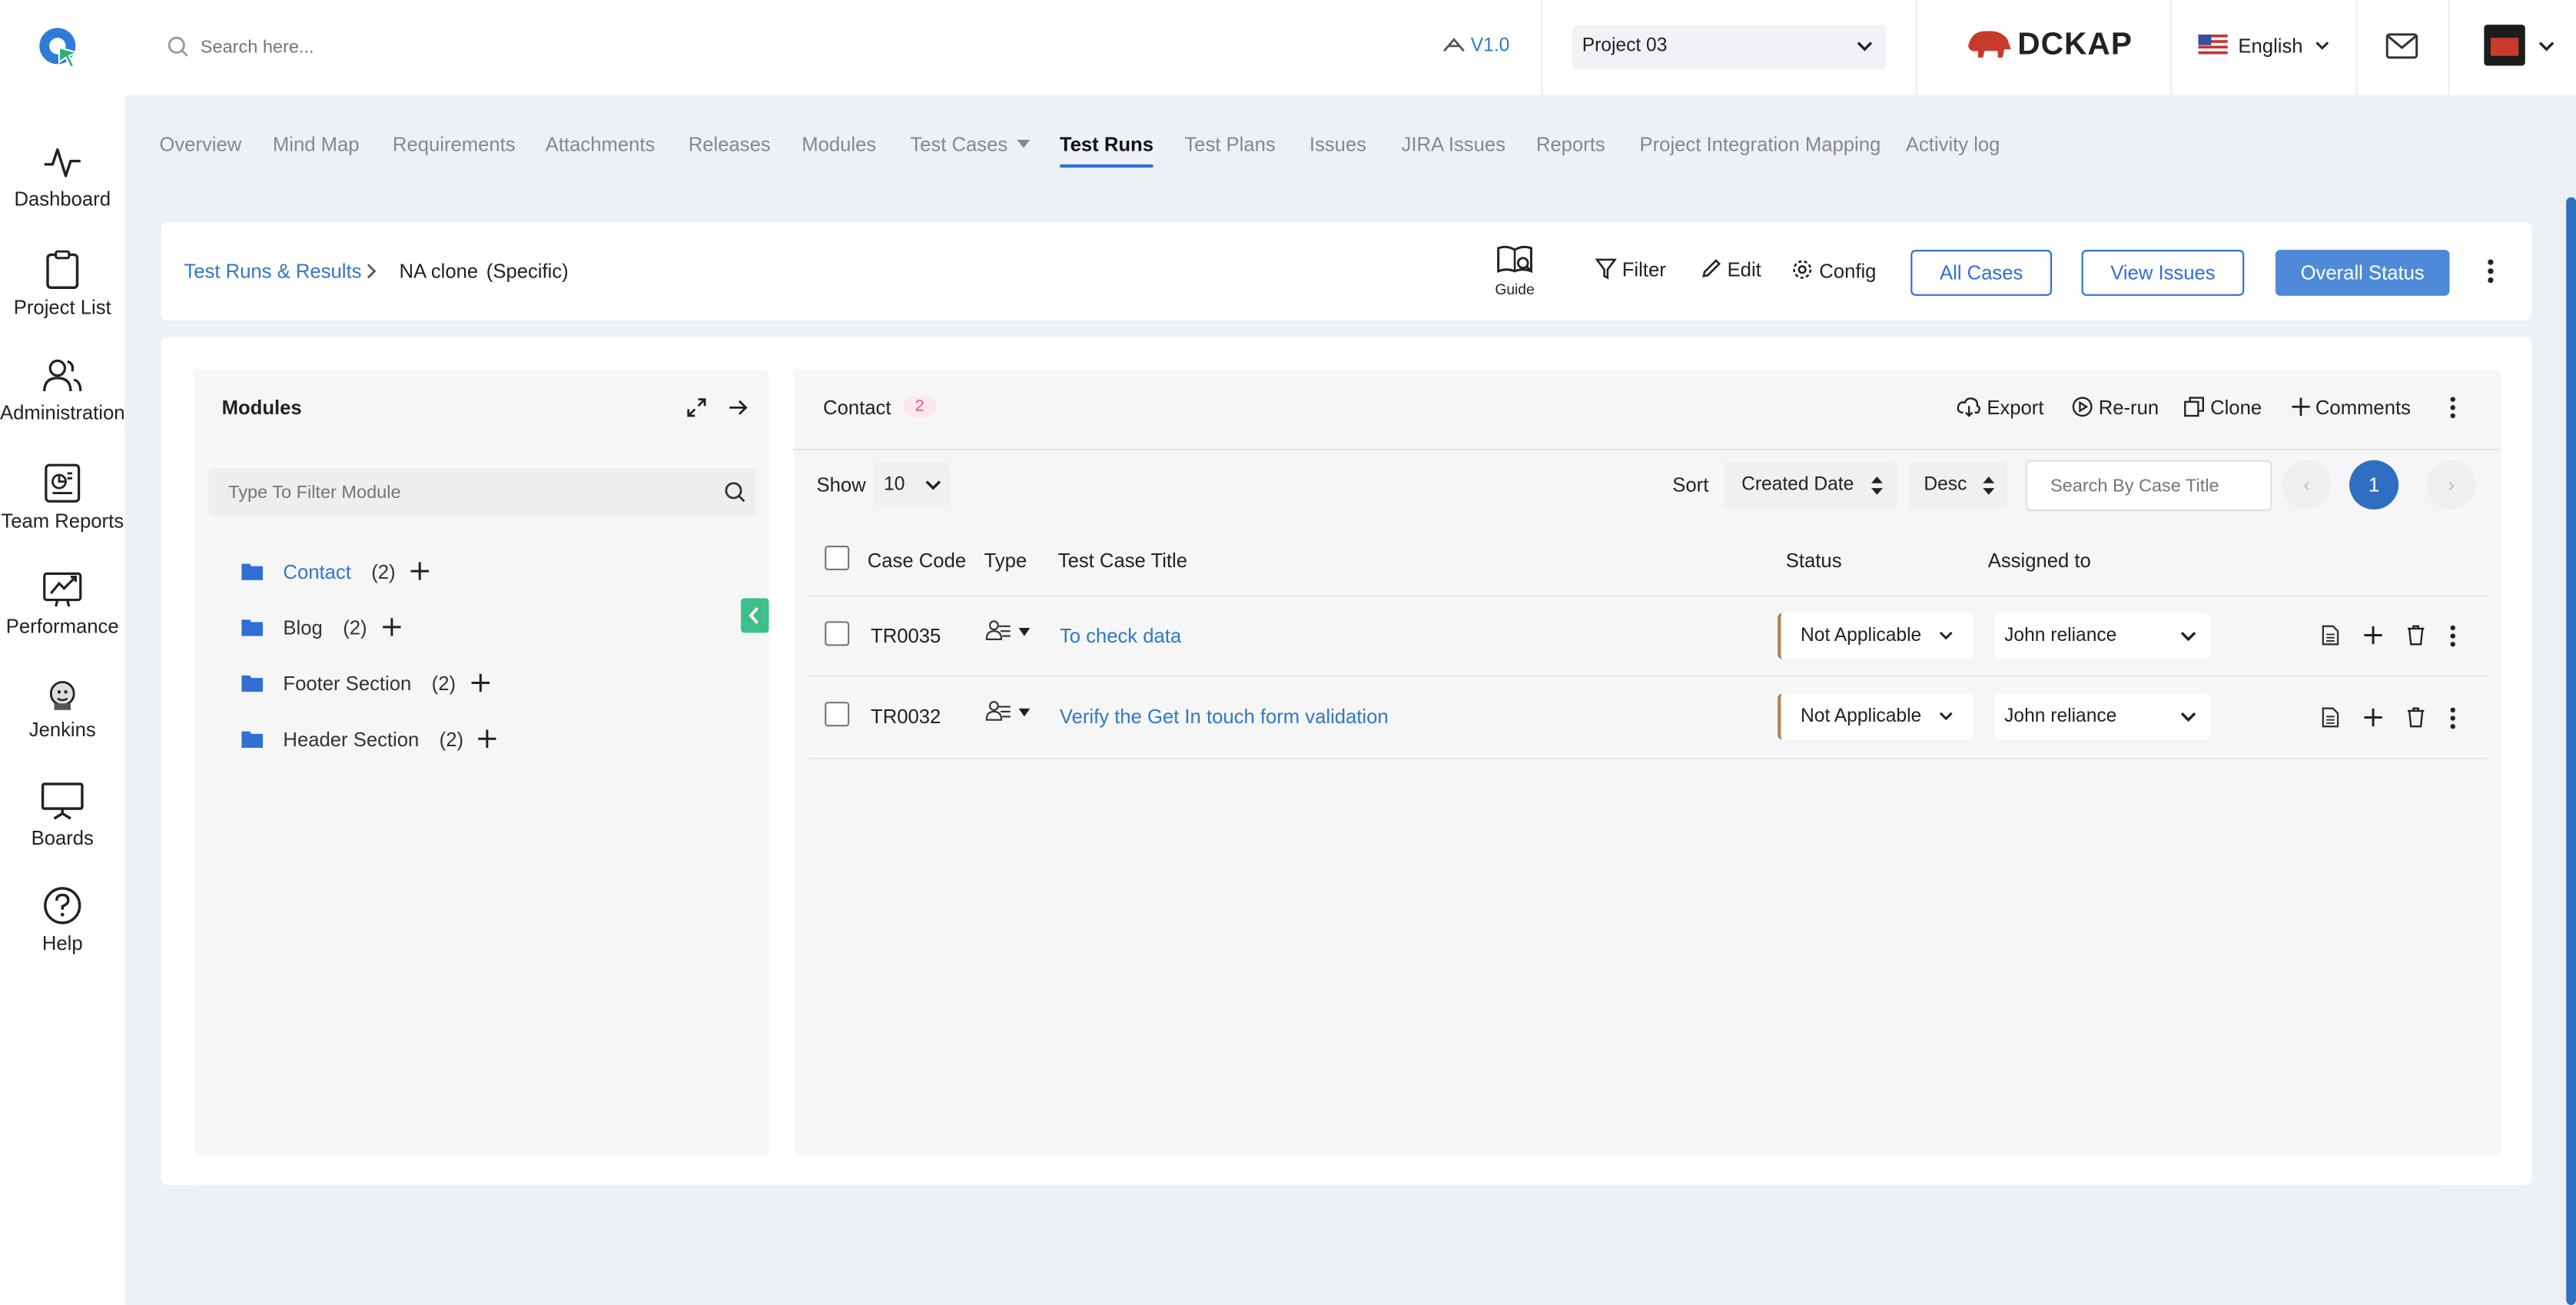 The image size is (2576, 1305). What do you see at coordinates (62, 710) in the screenshot?
I see `sidebar-item-jenkins: Jenkins` at bounding box center [62, 710].